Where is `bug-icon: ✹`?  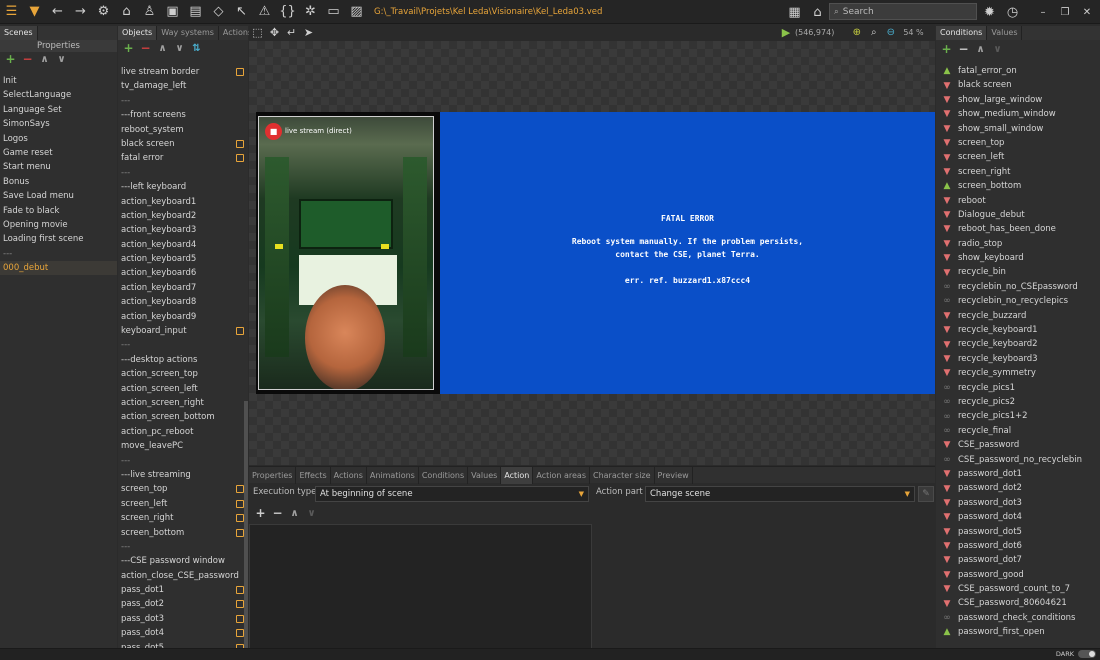
bug-icon: ✹ is located at coordinates (989, 12).